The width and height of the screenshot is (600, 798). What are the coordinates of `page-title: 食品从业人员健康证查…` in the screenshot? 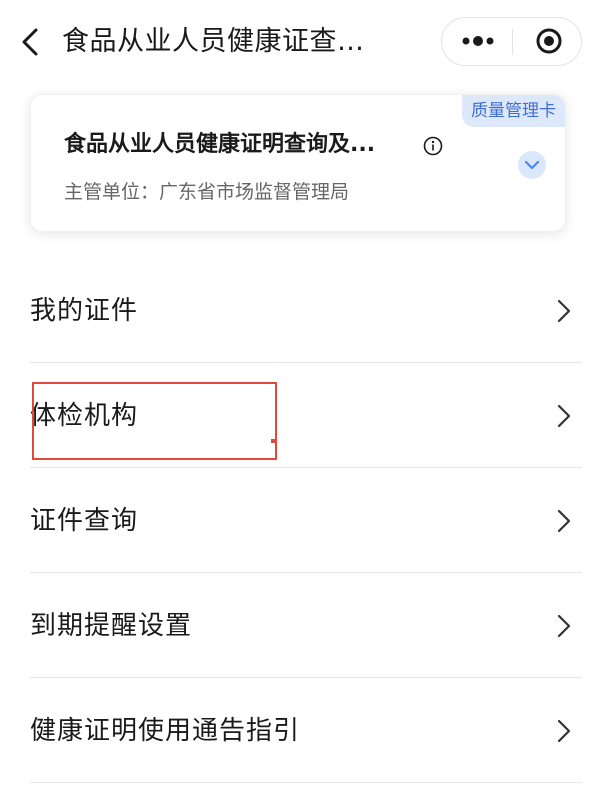 It's located at (213, 41).